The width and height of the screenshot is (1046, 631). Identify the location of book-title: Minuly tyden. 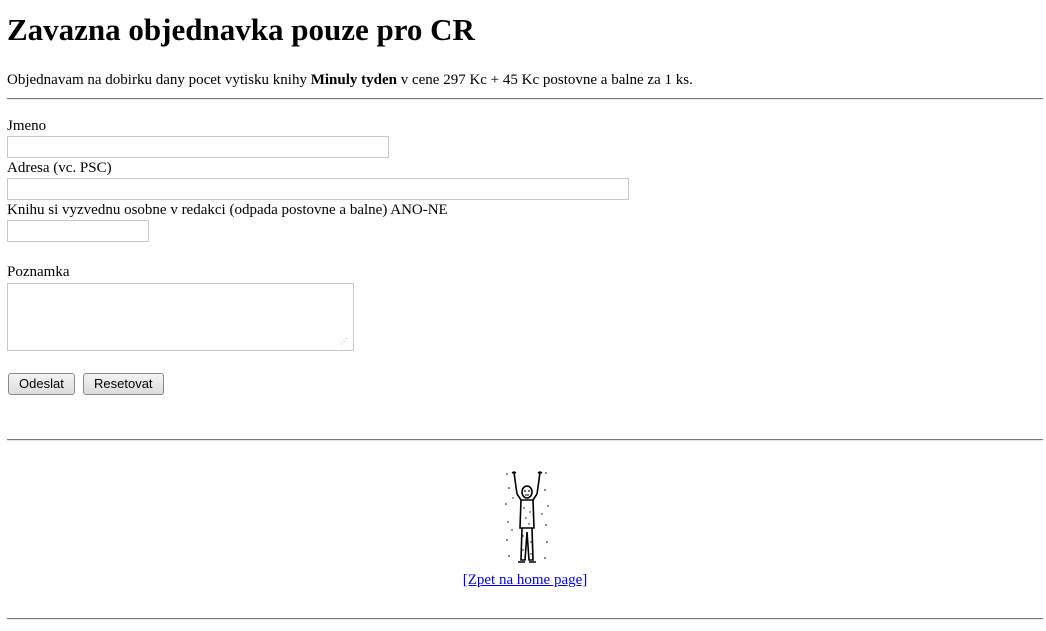
(353, 80).